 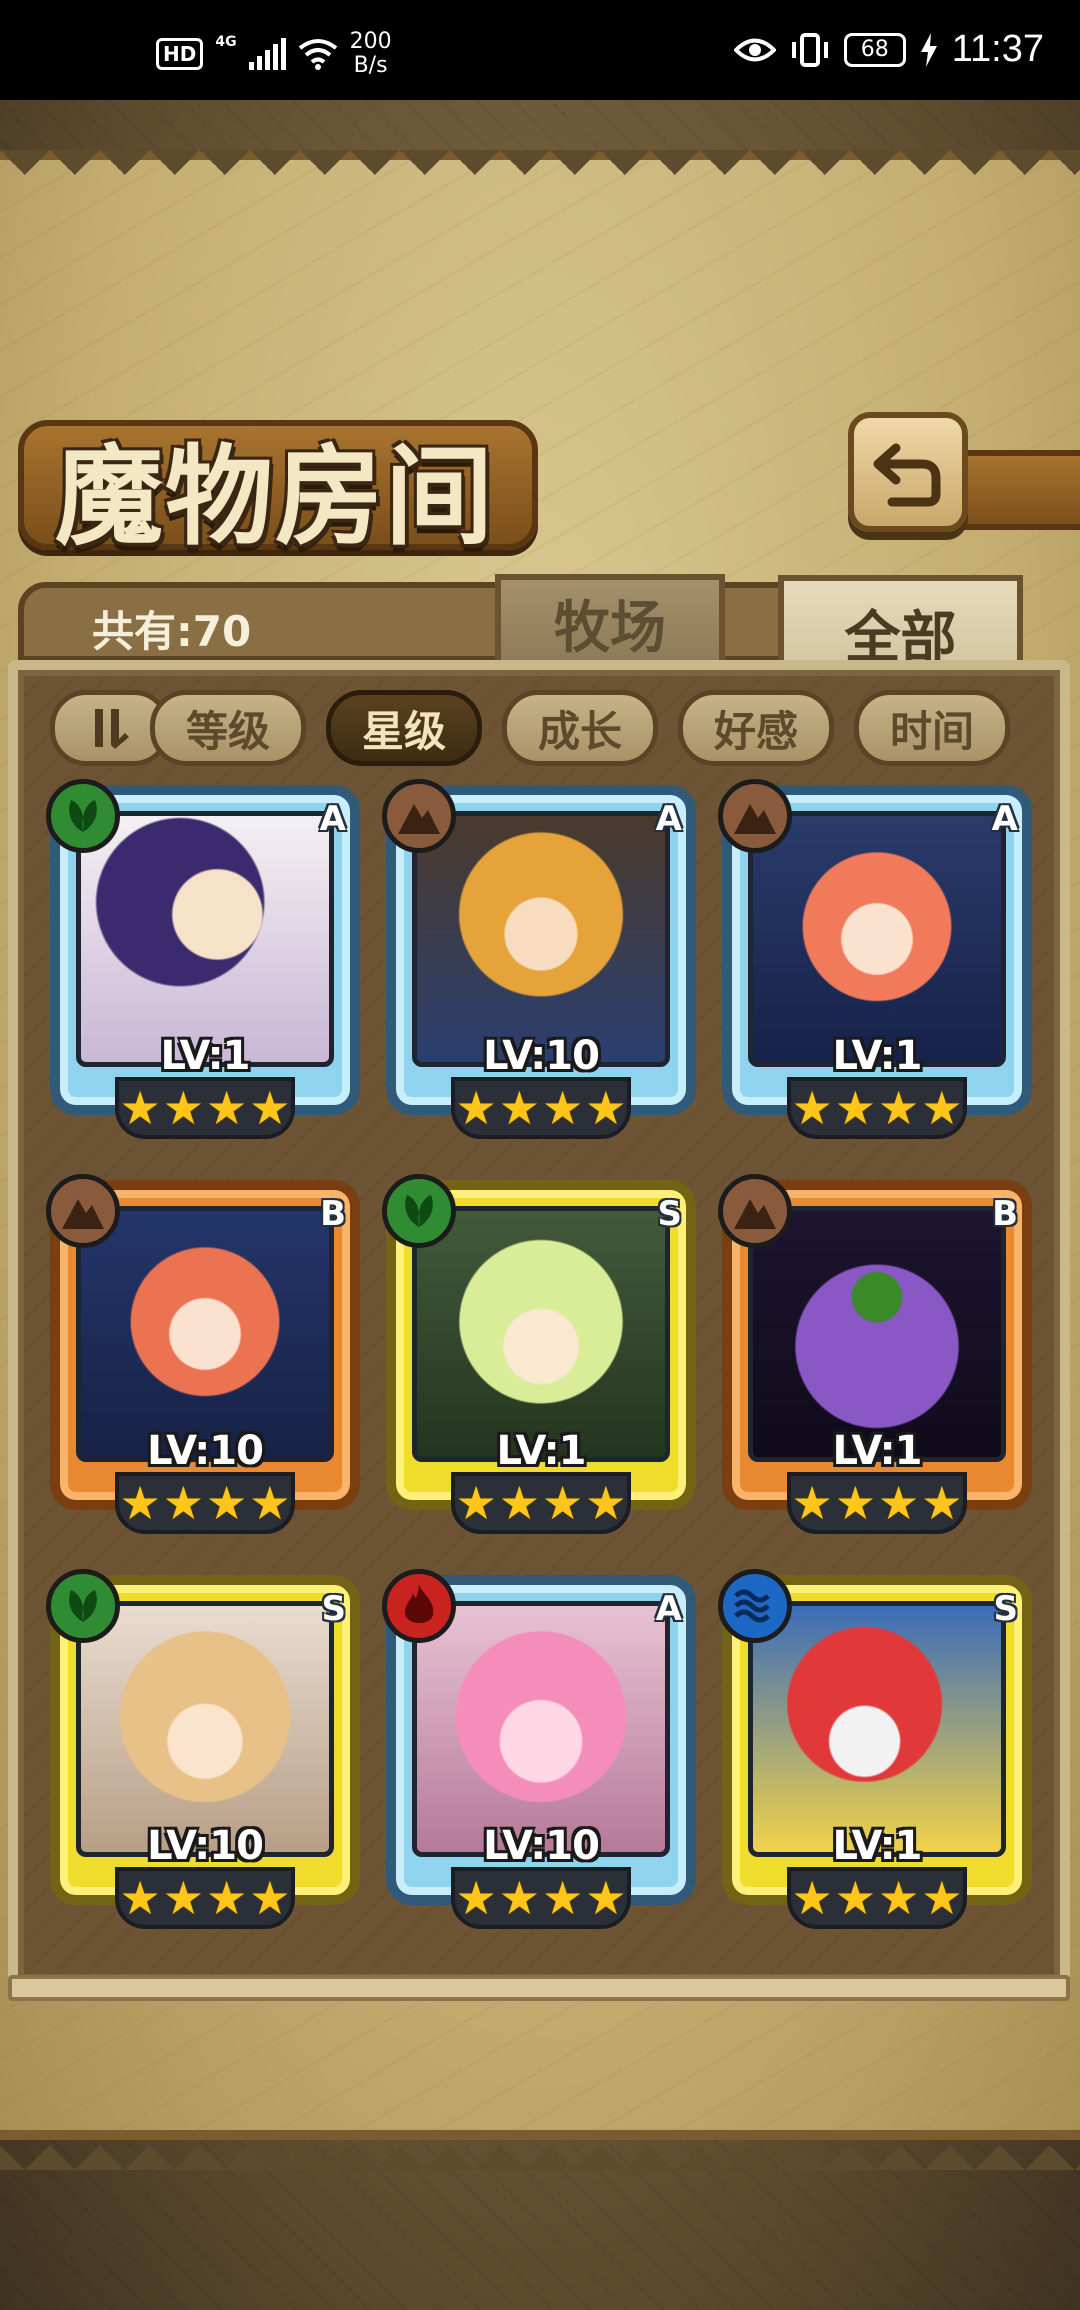 What do you see at coordinates (610, 620) in the screenshot?
I see `tab-ranch: 牧场` at bounding box center [610, 620].